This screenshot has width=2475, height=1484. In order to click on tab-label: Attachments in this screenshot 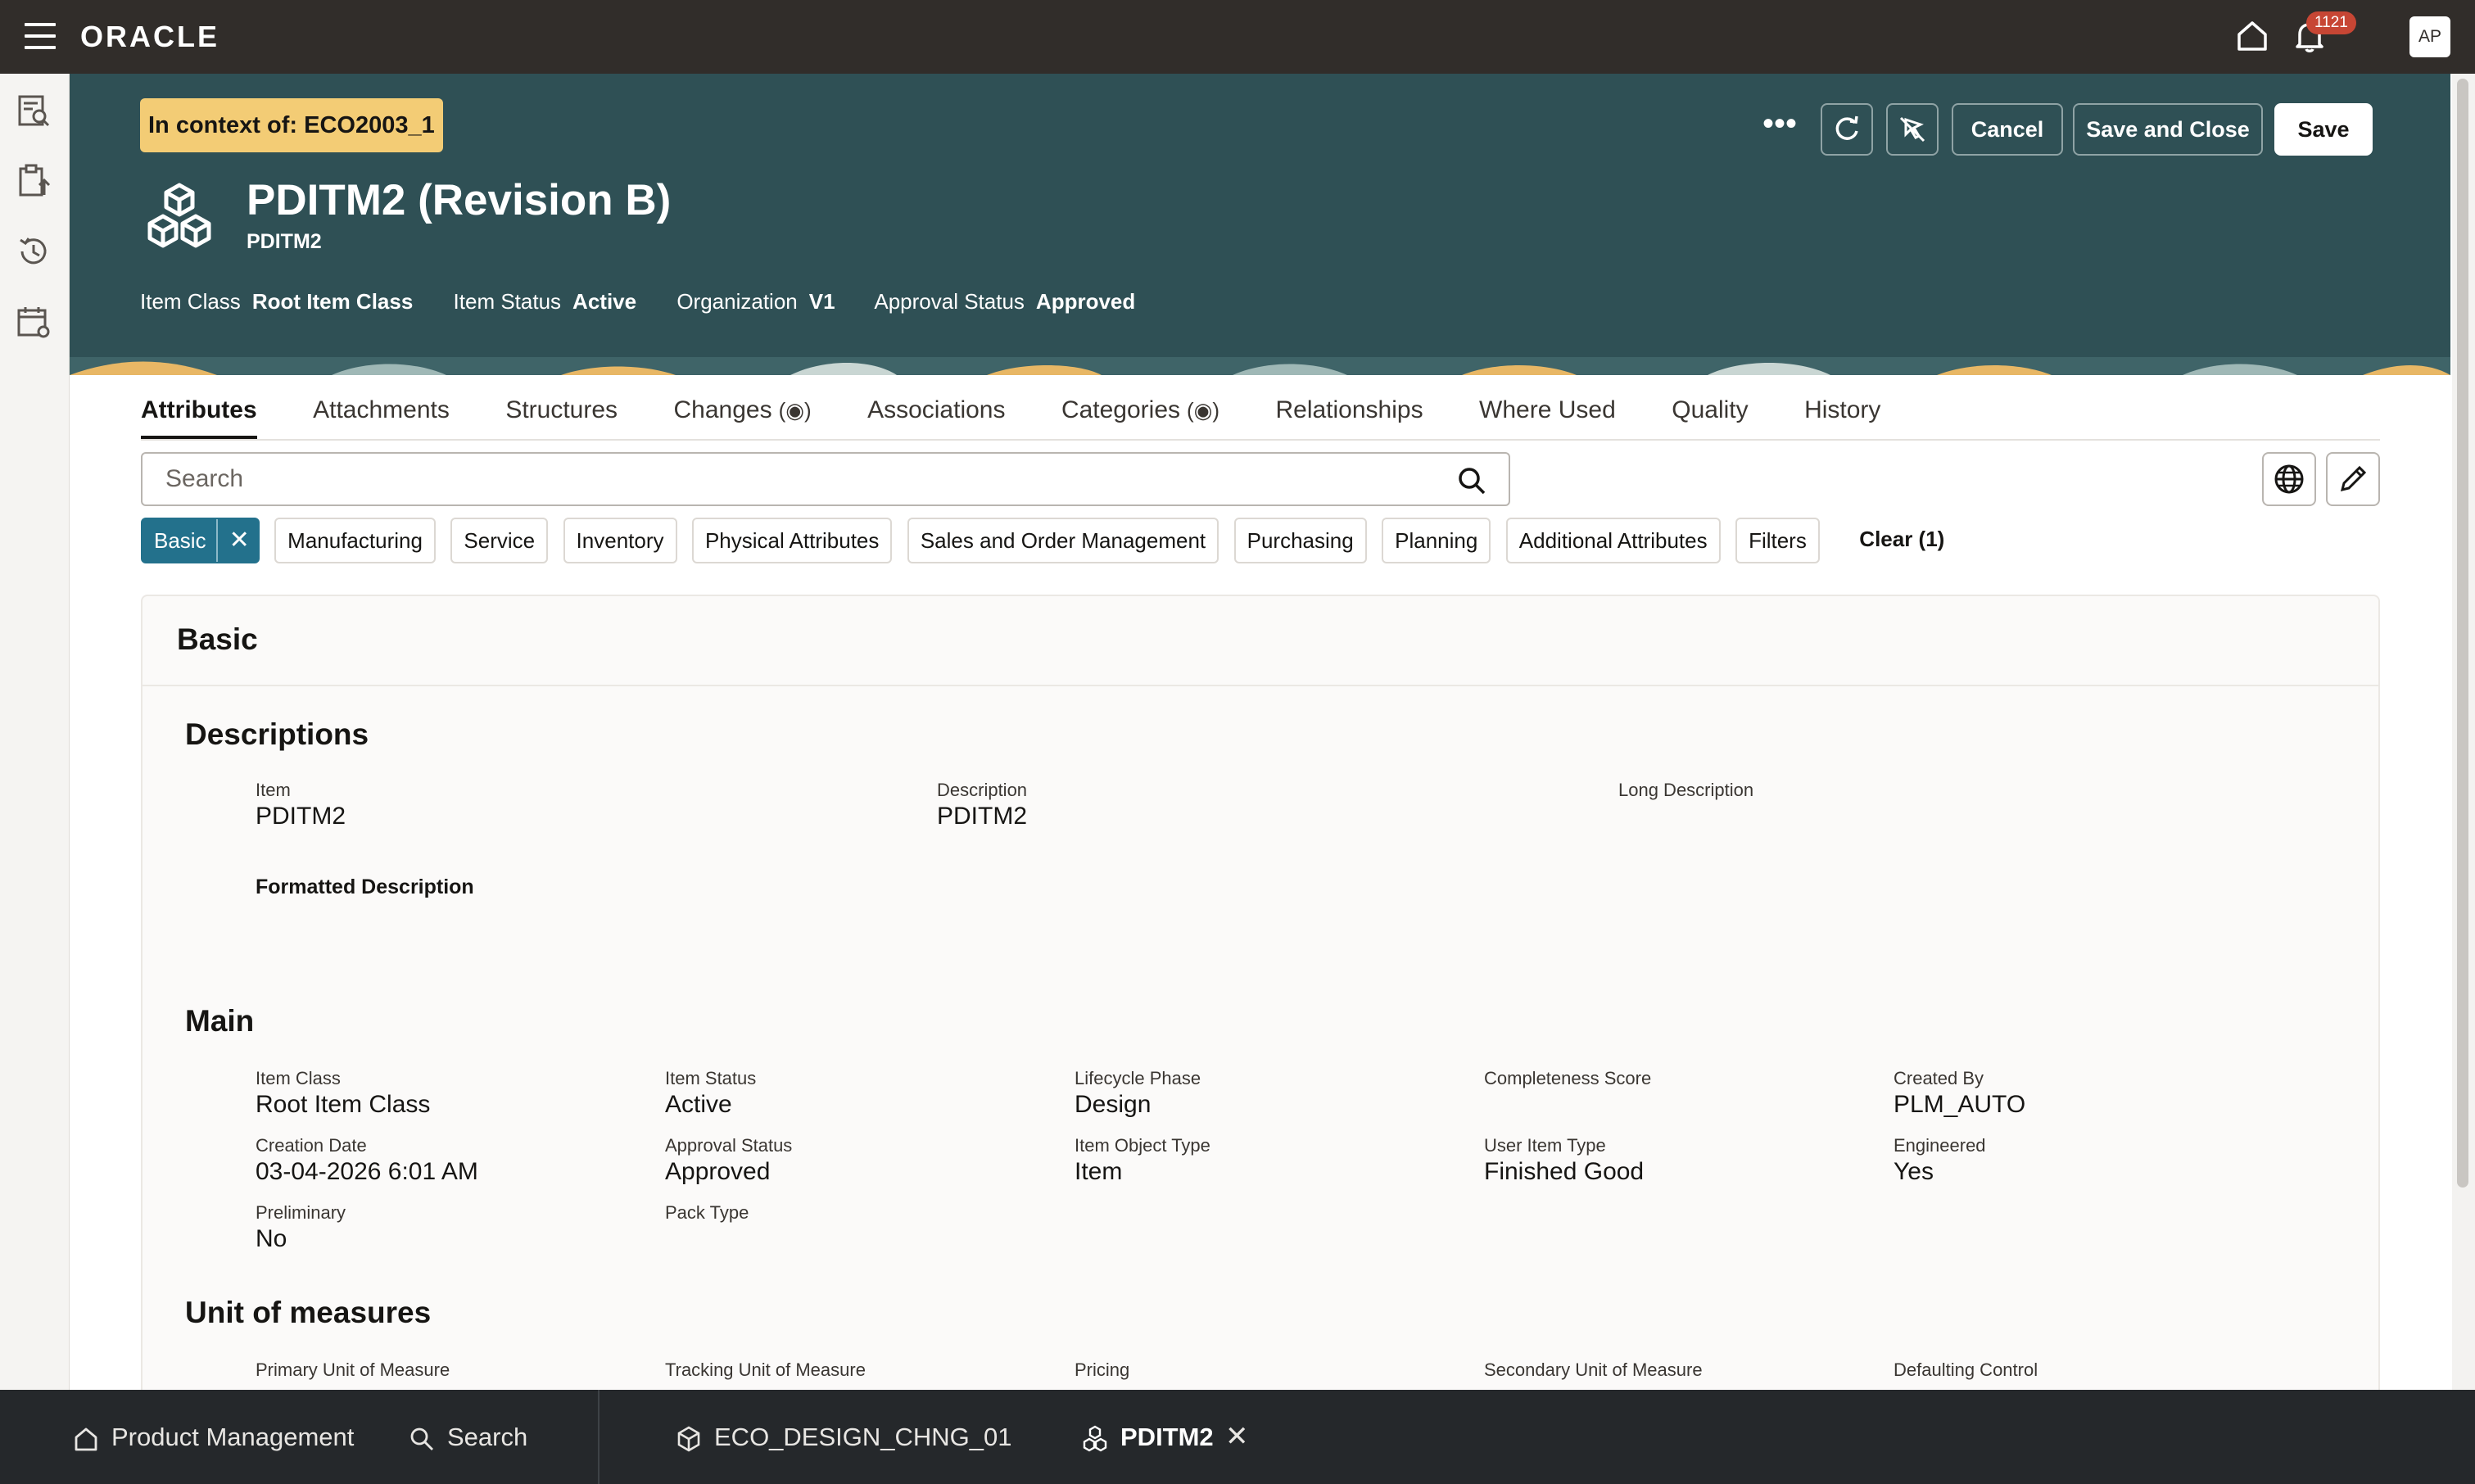, I will do `click(381, 410)`.